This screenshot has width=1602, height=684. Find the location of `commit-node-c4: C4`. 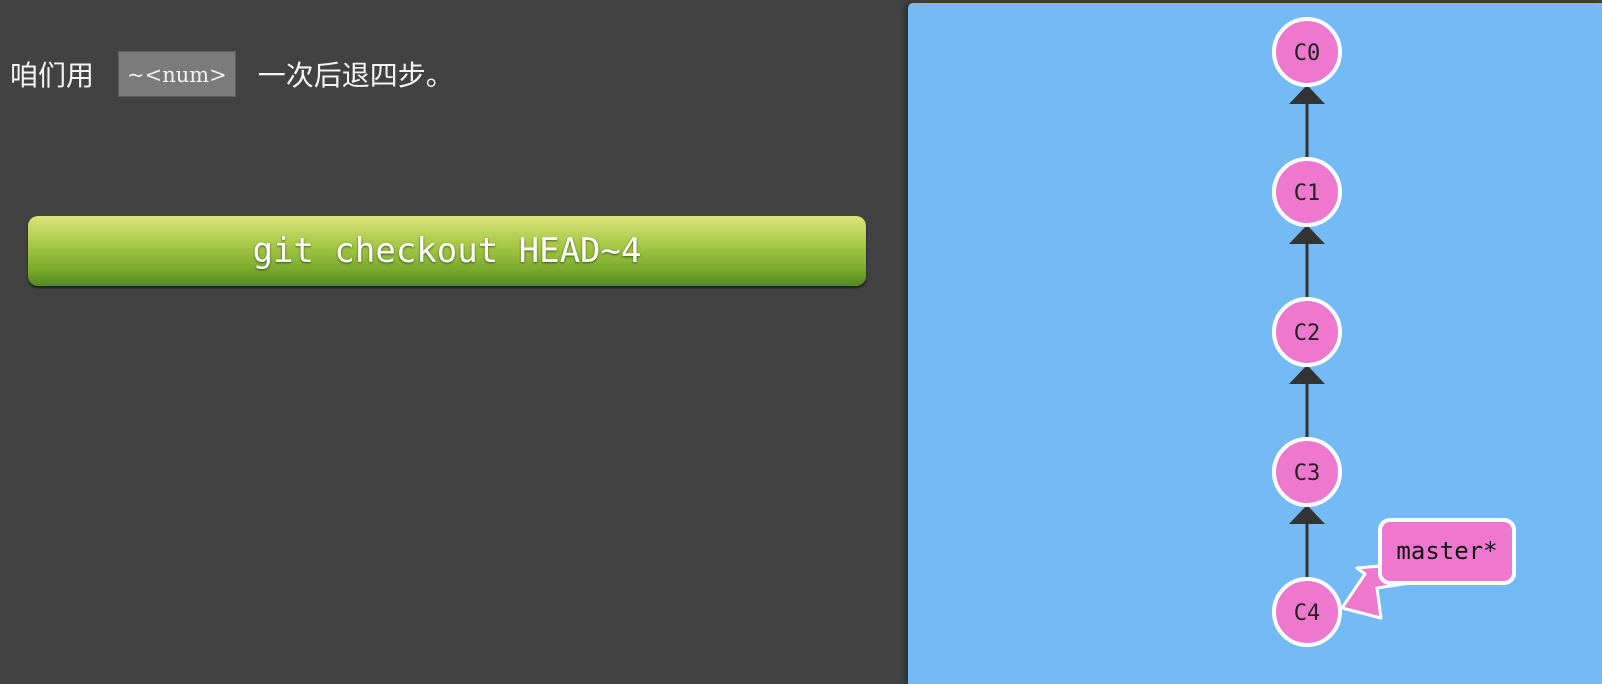

commit-node-c4: C4 is located at coordinates (1307, 612).